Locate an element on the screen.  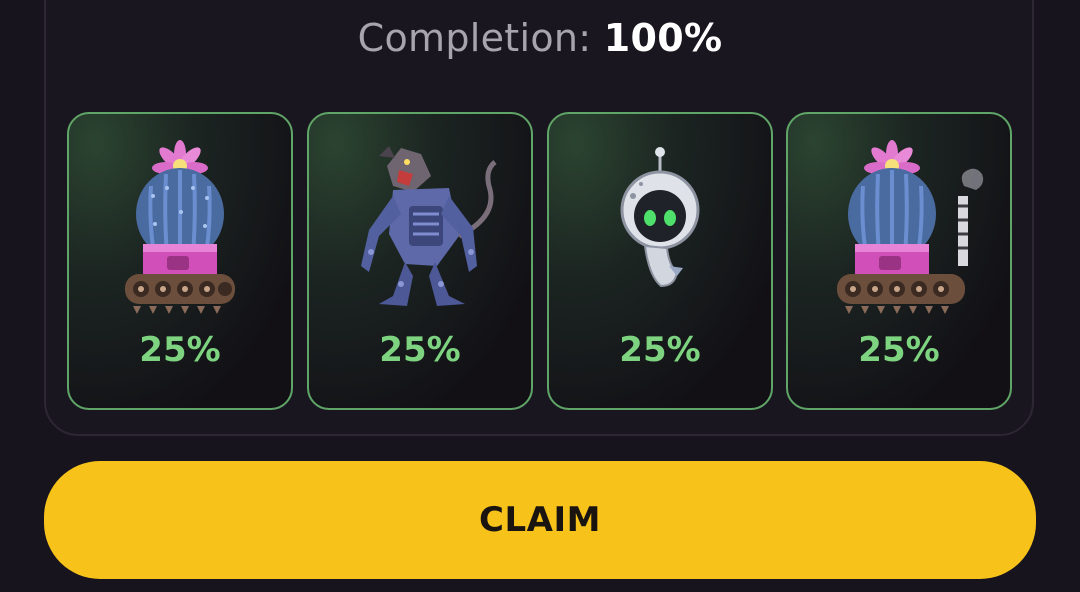
completion-value: 100% is located at coordinates (663, 38).